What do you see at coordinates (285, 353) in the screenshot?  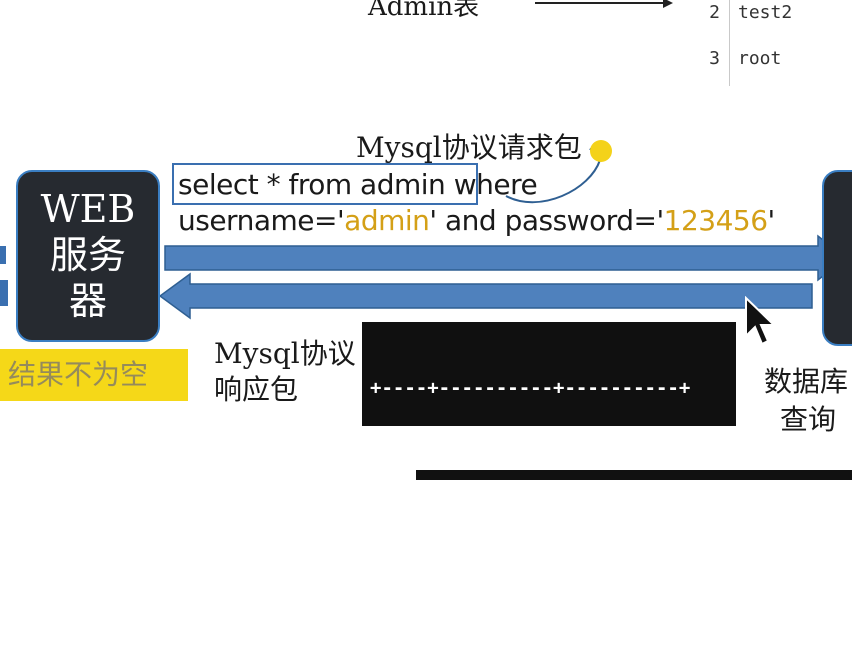 I see `response-title-line-1: Mysql协议` at bounding box center [285, 353].